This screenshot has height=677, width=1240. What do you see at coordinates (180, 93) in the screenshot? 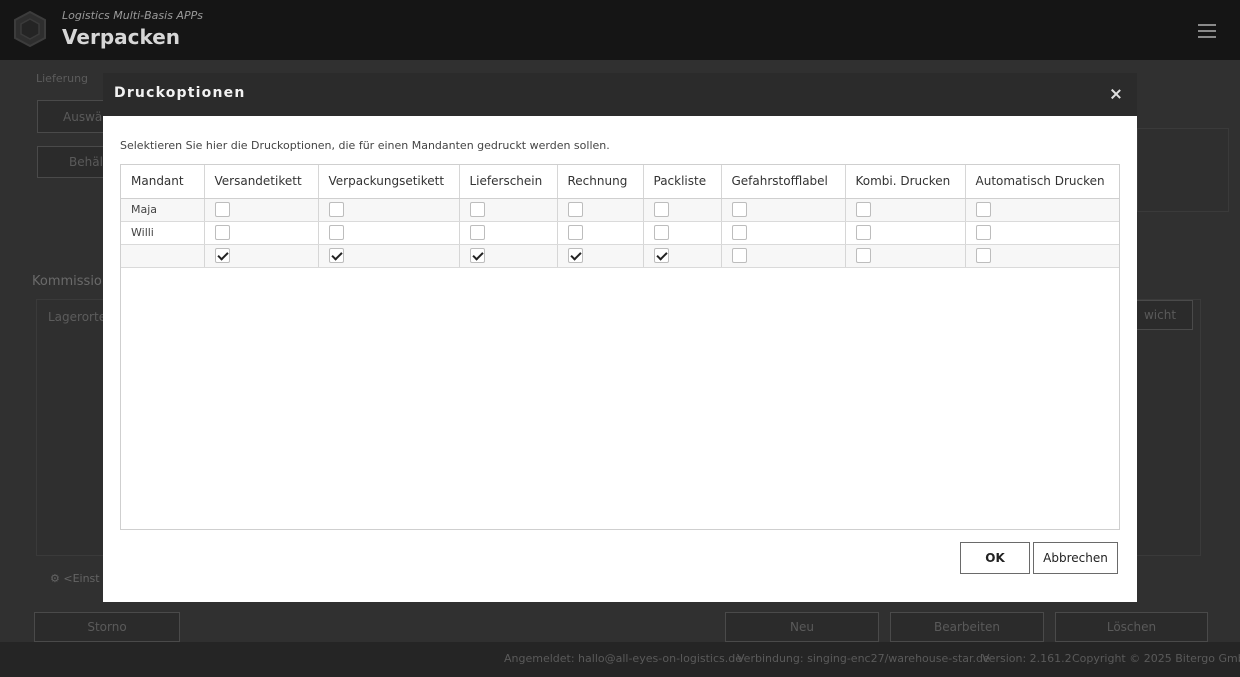
I see `dialog-title: Druckoptionen` at bounding box center [180, 93].